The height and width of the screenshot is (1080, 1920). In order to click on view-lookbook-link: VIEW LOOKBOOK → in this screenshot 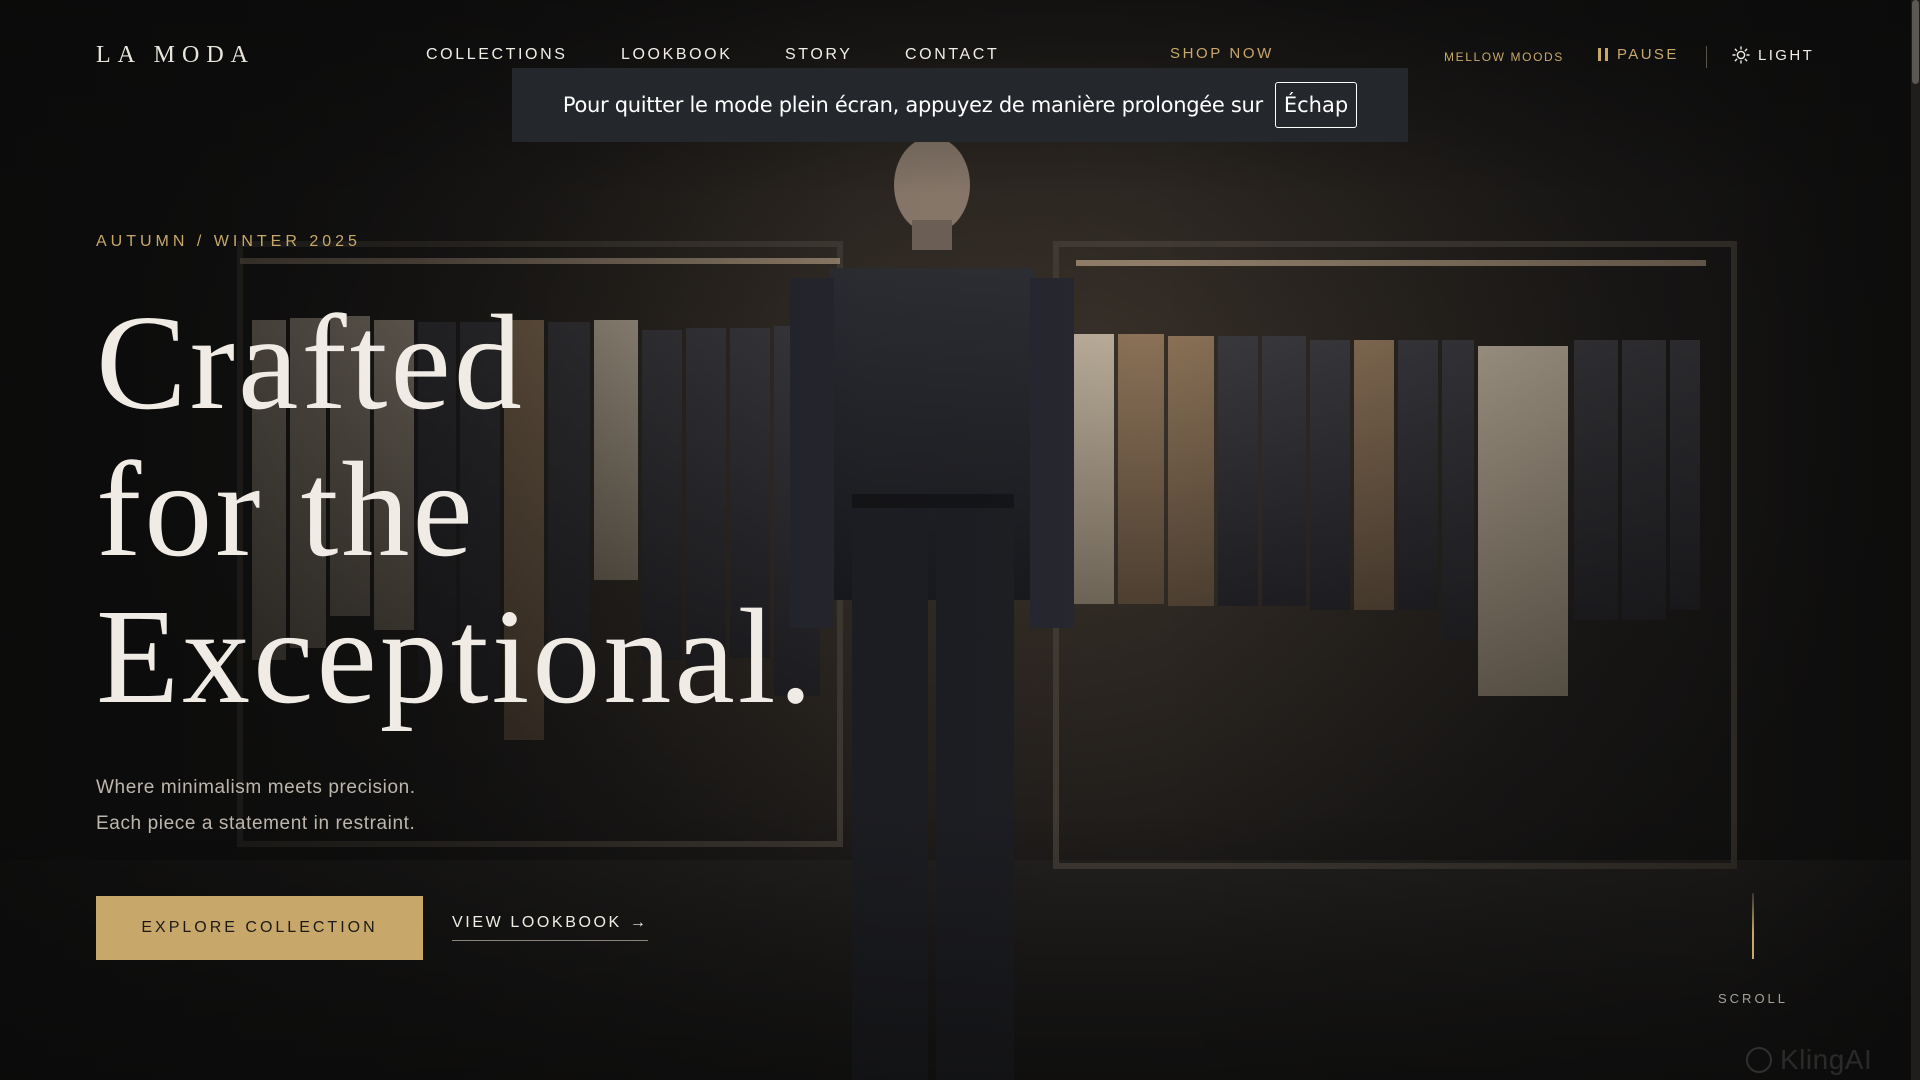, I will do `click(550, 927)`.